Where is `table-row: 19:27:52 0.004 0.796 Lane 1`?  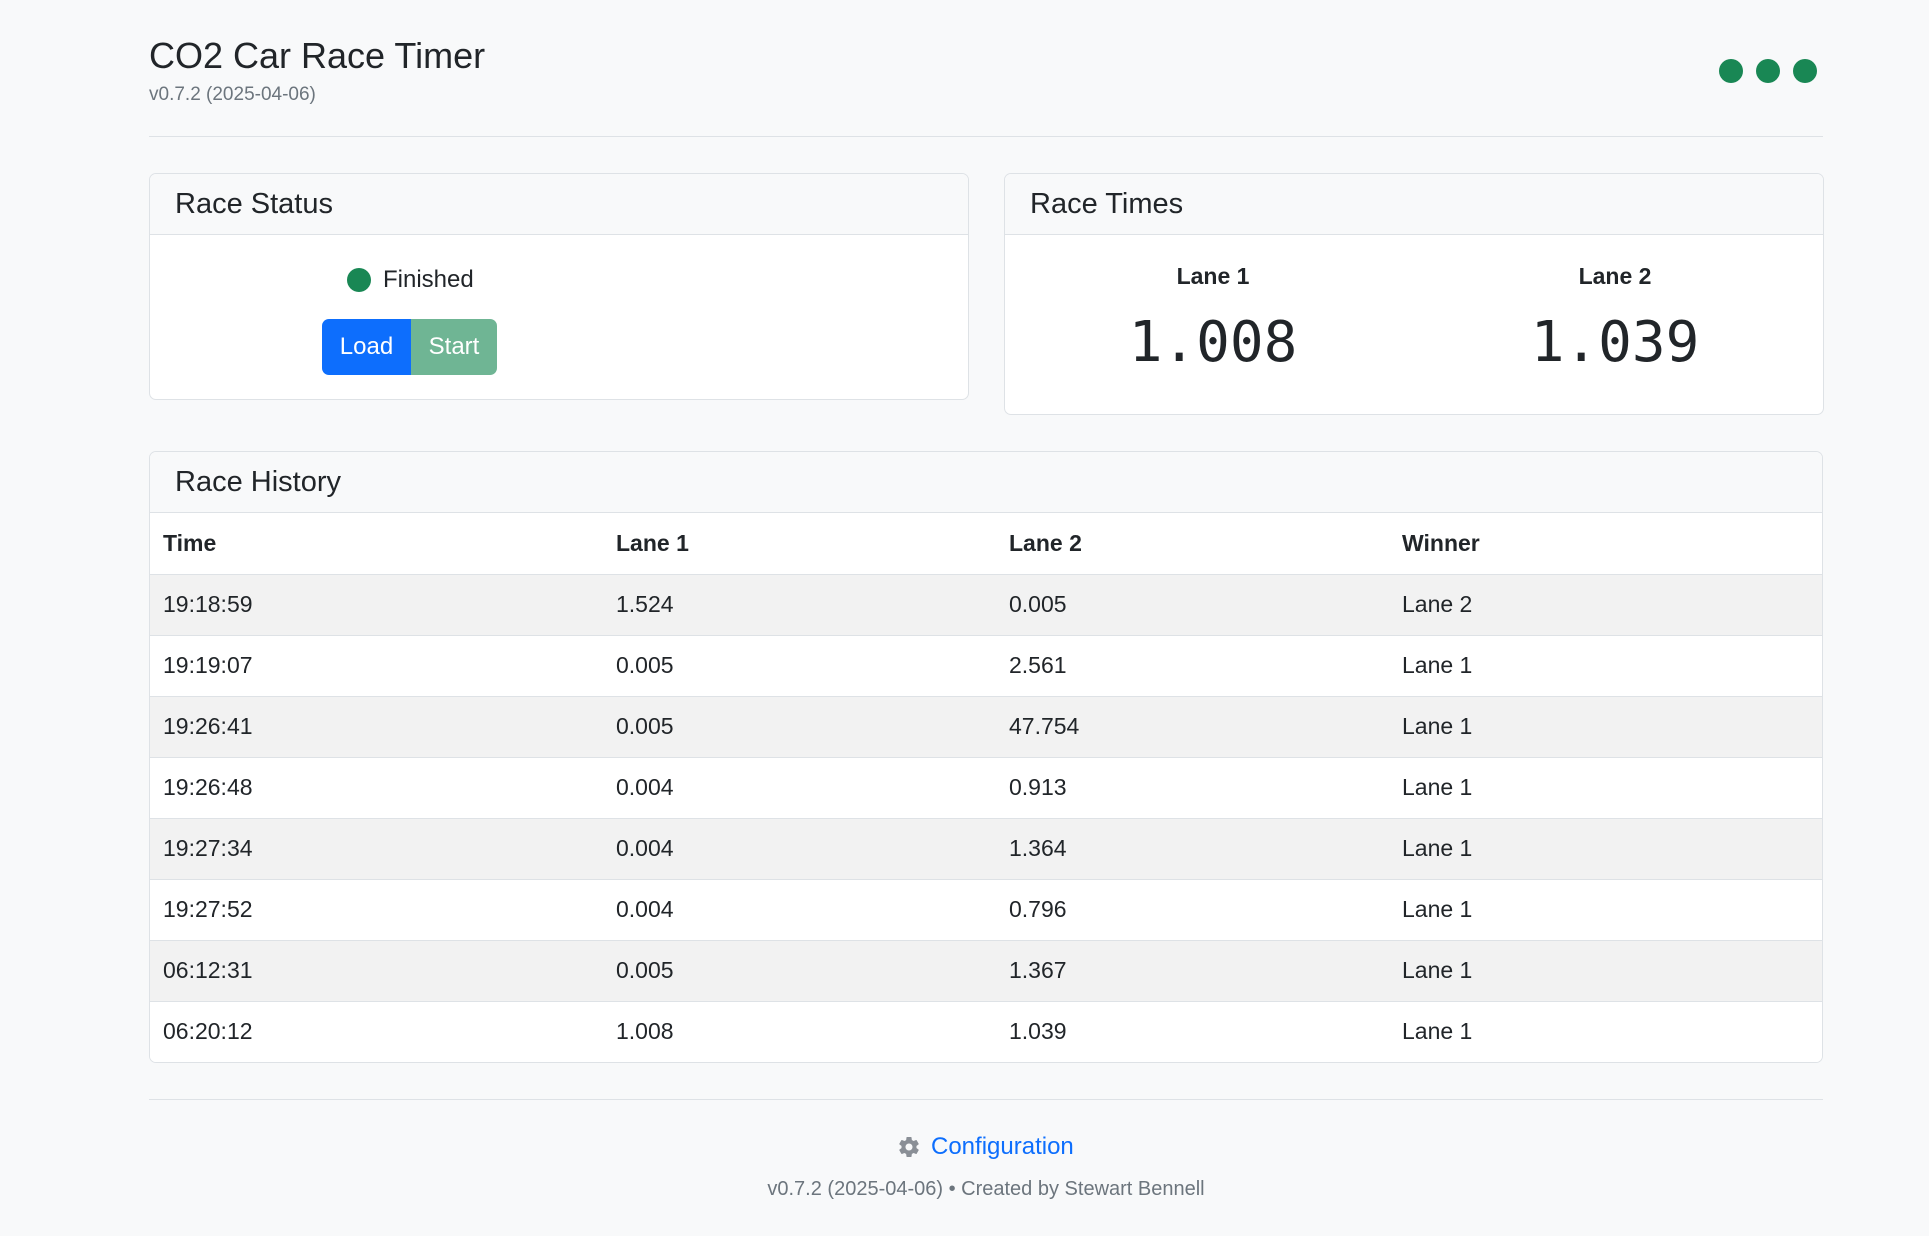
table-row: 19:27:52 0.004 0.796 Lane 1 is located at coordinates (986, 910).